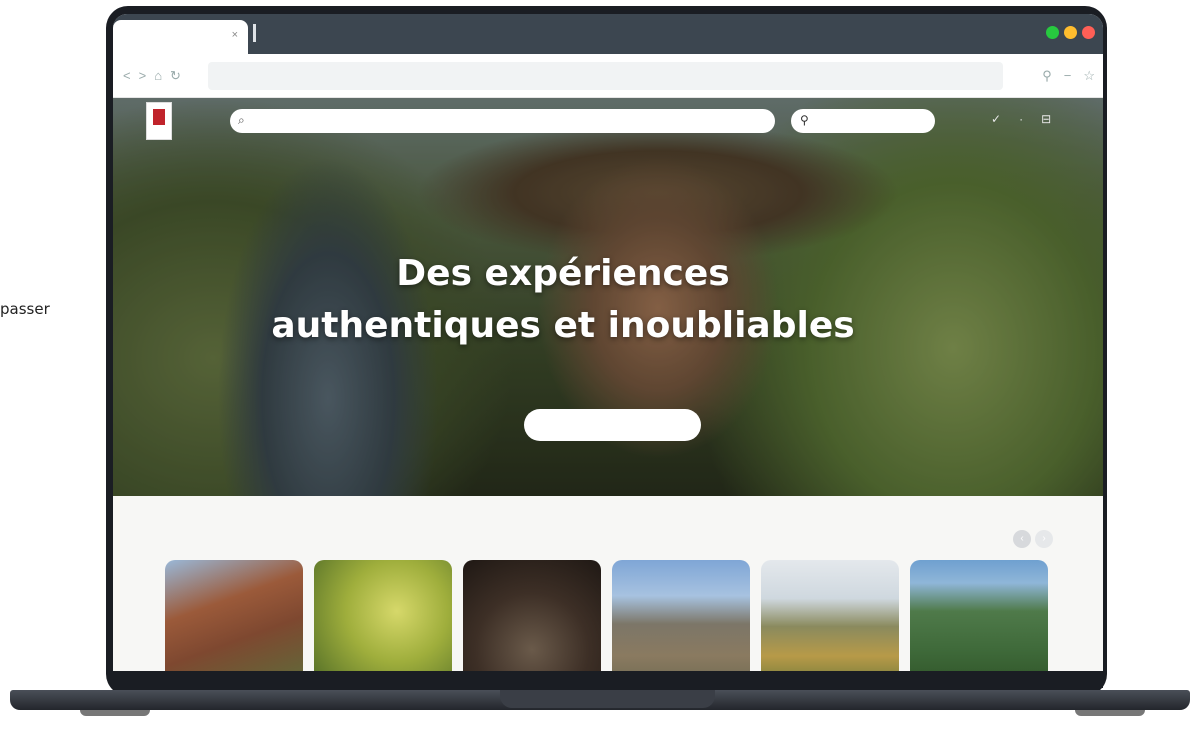 This screenshot has width=1197, height=729. Describe the element at coordinates (608, 679) in the screenshot. I see `screen-bottom-bezel` at that location.